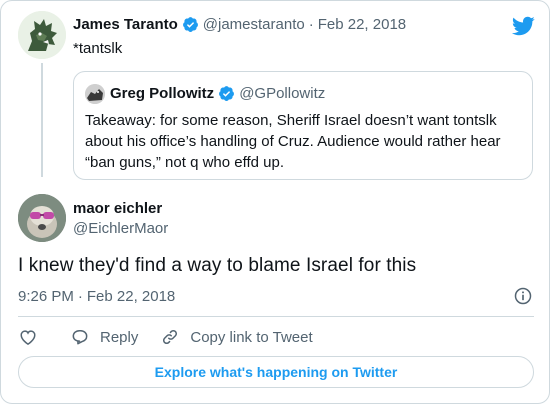  Describe the element at coordinates (276, 316) in the screenshot. I see `divider` at that location.